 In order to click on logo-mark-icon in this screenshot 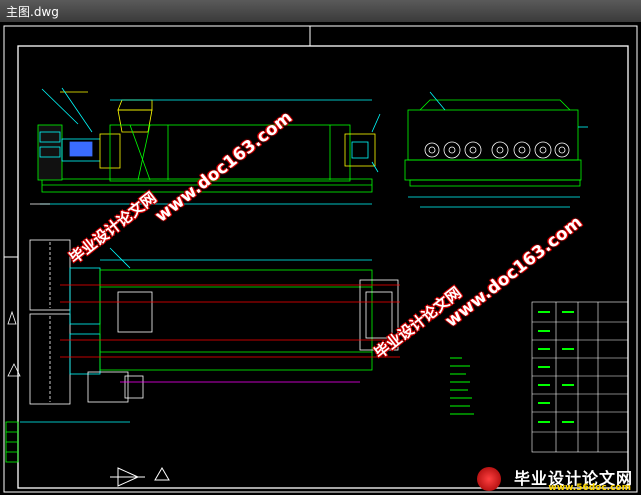, I will do `click(489, 479)`.